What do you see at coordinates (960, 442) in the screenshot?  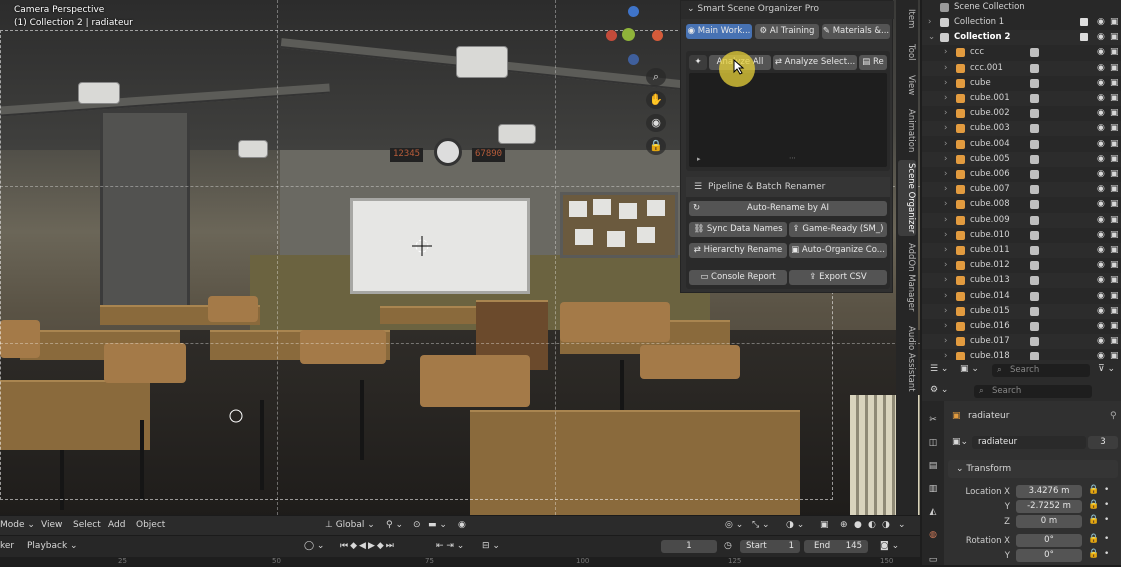 I see `data-browse-icon: ▣⌄` at bounding box center [960, 442].